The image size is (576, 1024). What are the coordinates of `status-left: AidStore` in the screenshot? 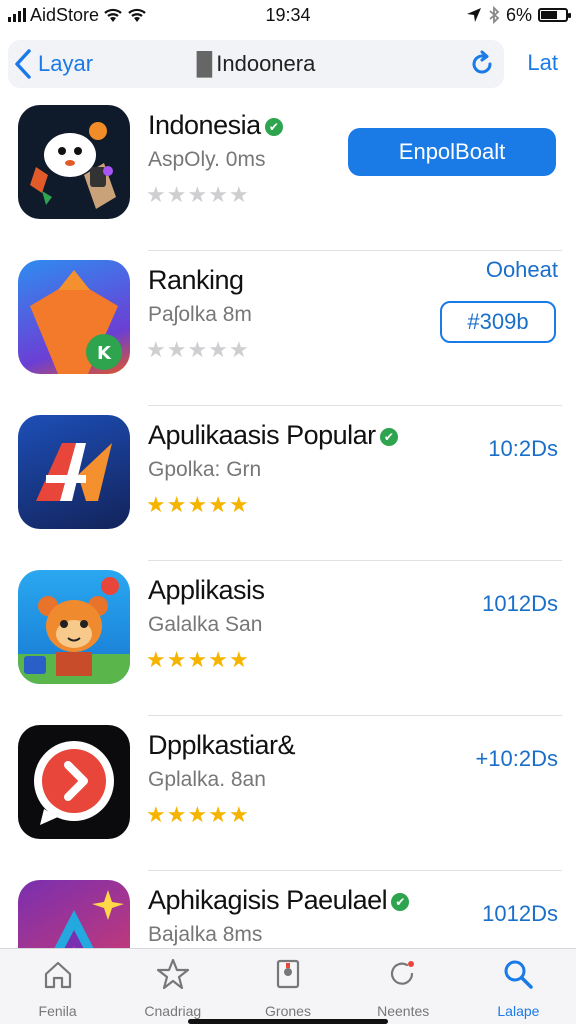 It's located at (77, 15).